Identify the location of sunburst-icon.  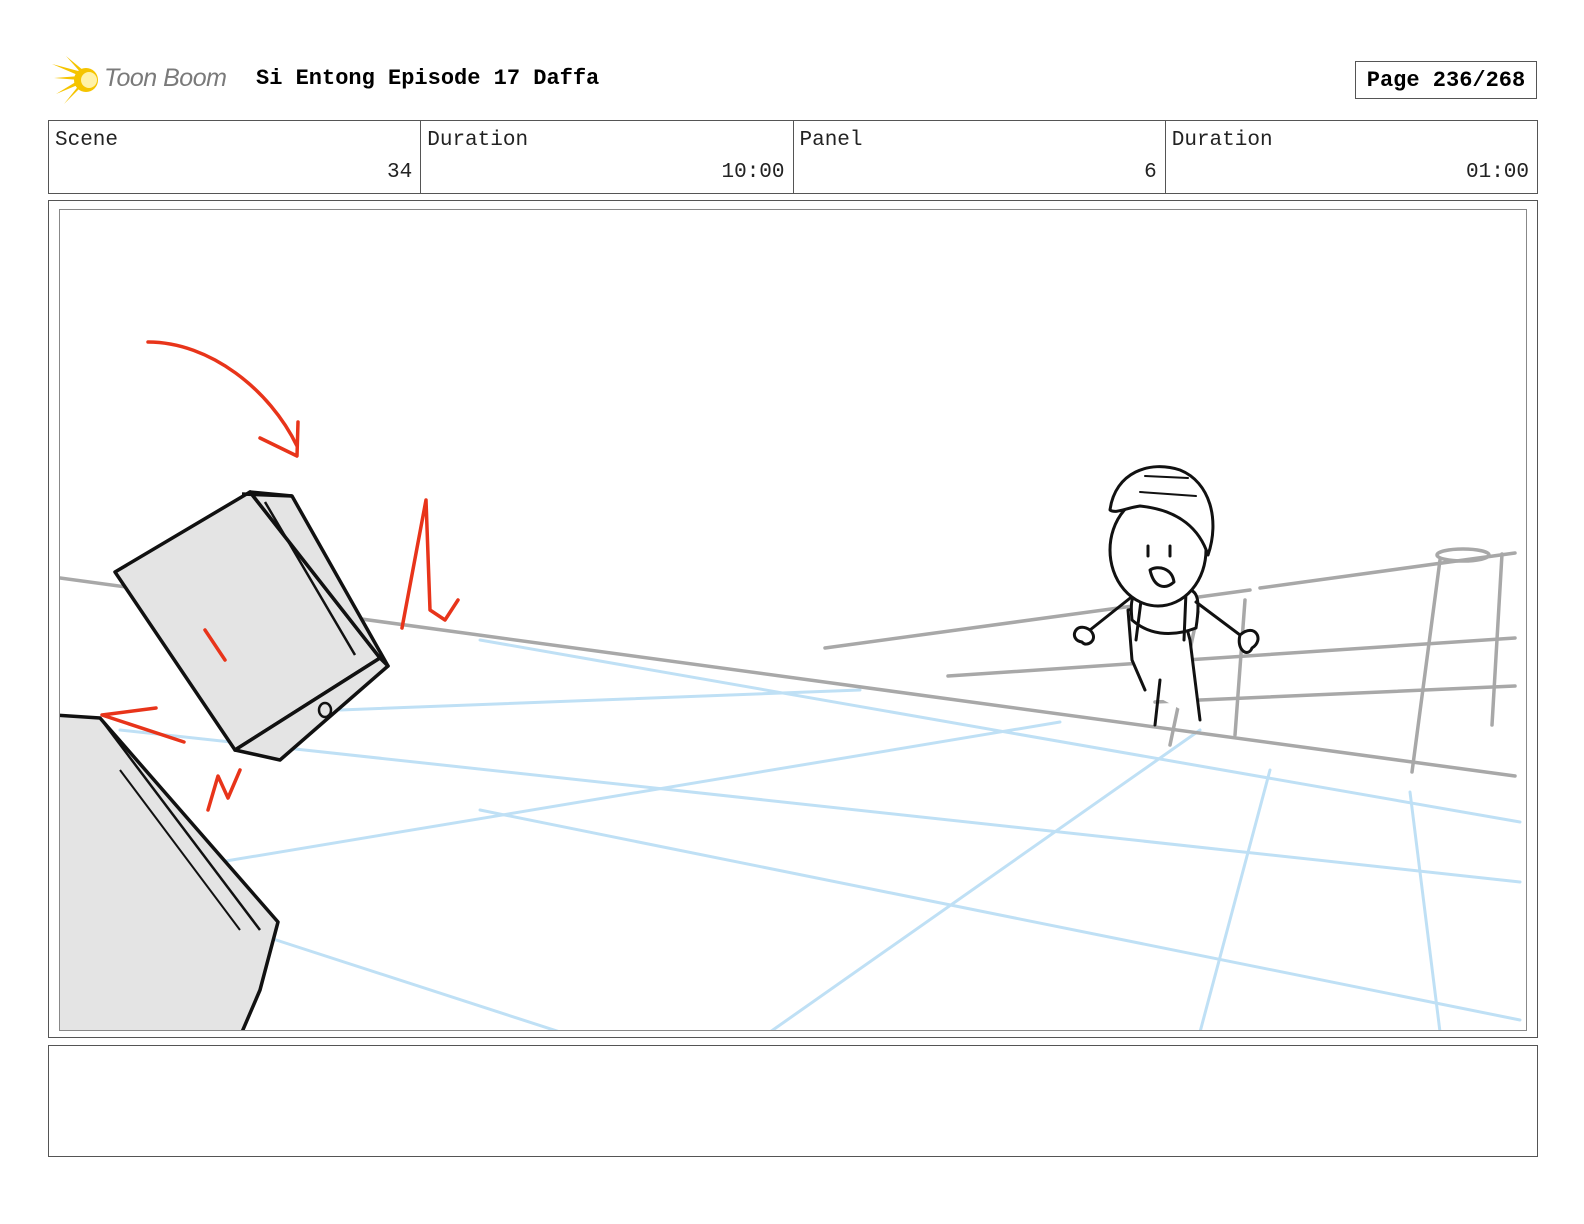
(75, 80).